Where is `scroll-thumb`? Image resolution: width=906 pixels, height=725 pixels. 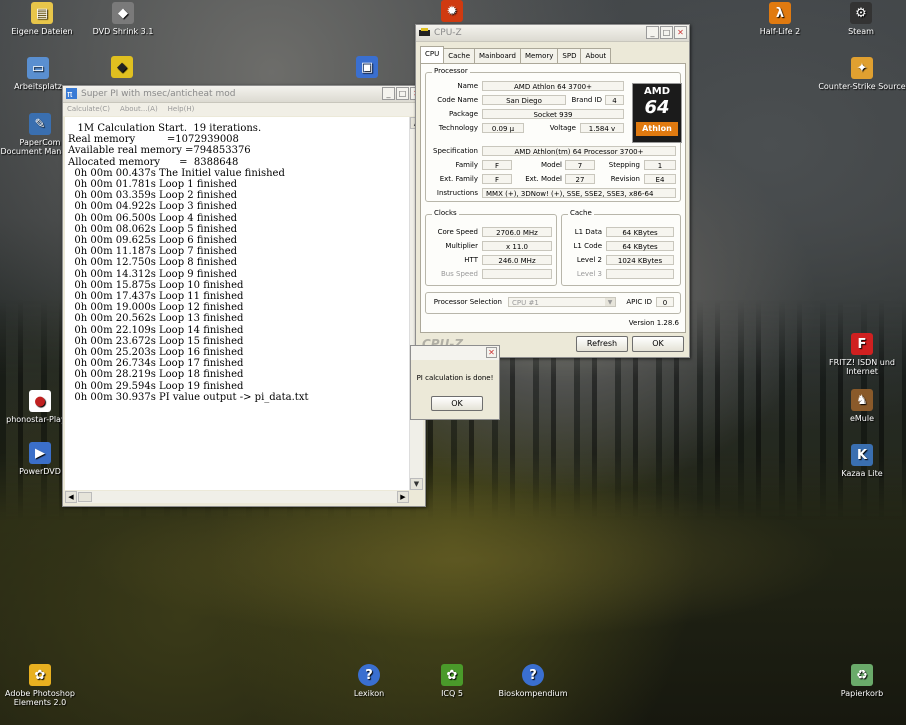
scroll-thumb is located at coordinates (85, 497).